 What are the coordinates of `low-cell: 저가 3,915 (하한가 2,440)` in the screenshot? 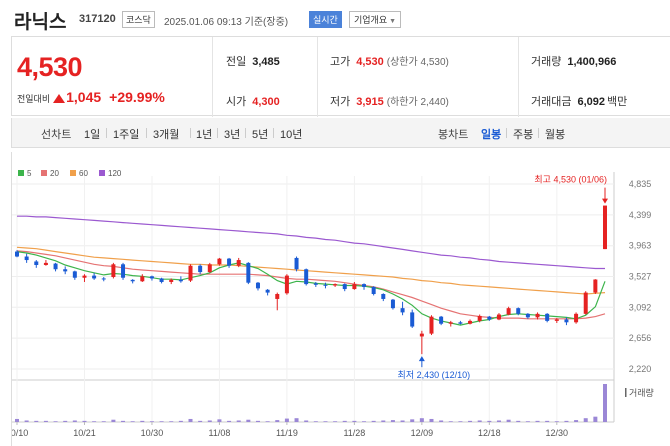 It's located at (389, 101).